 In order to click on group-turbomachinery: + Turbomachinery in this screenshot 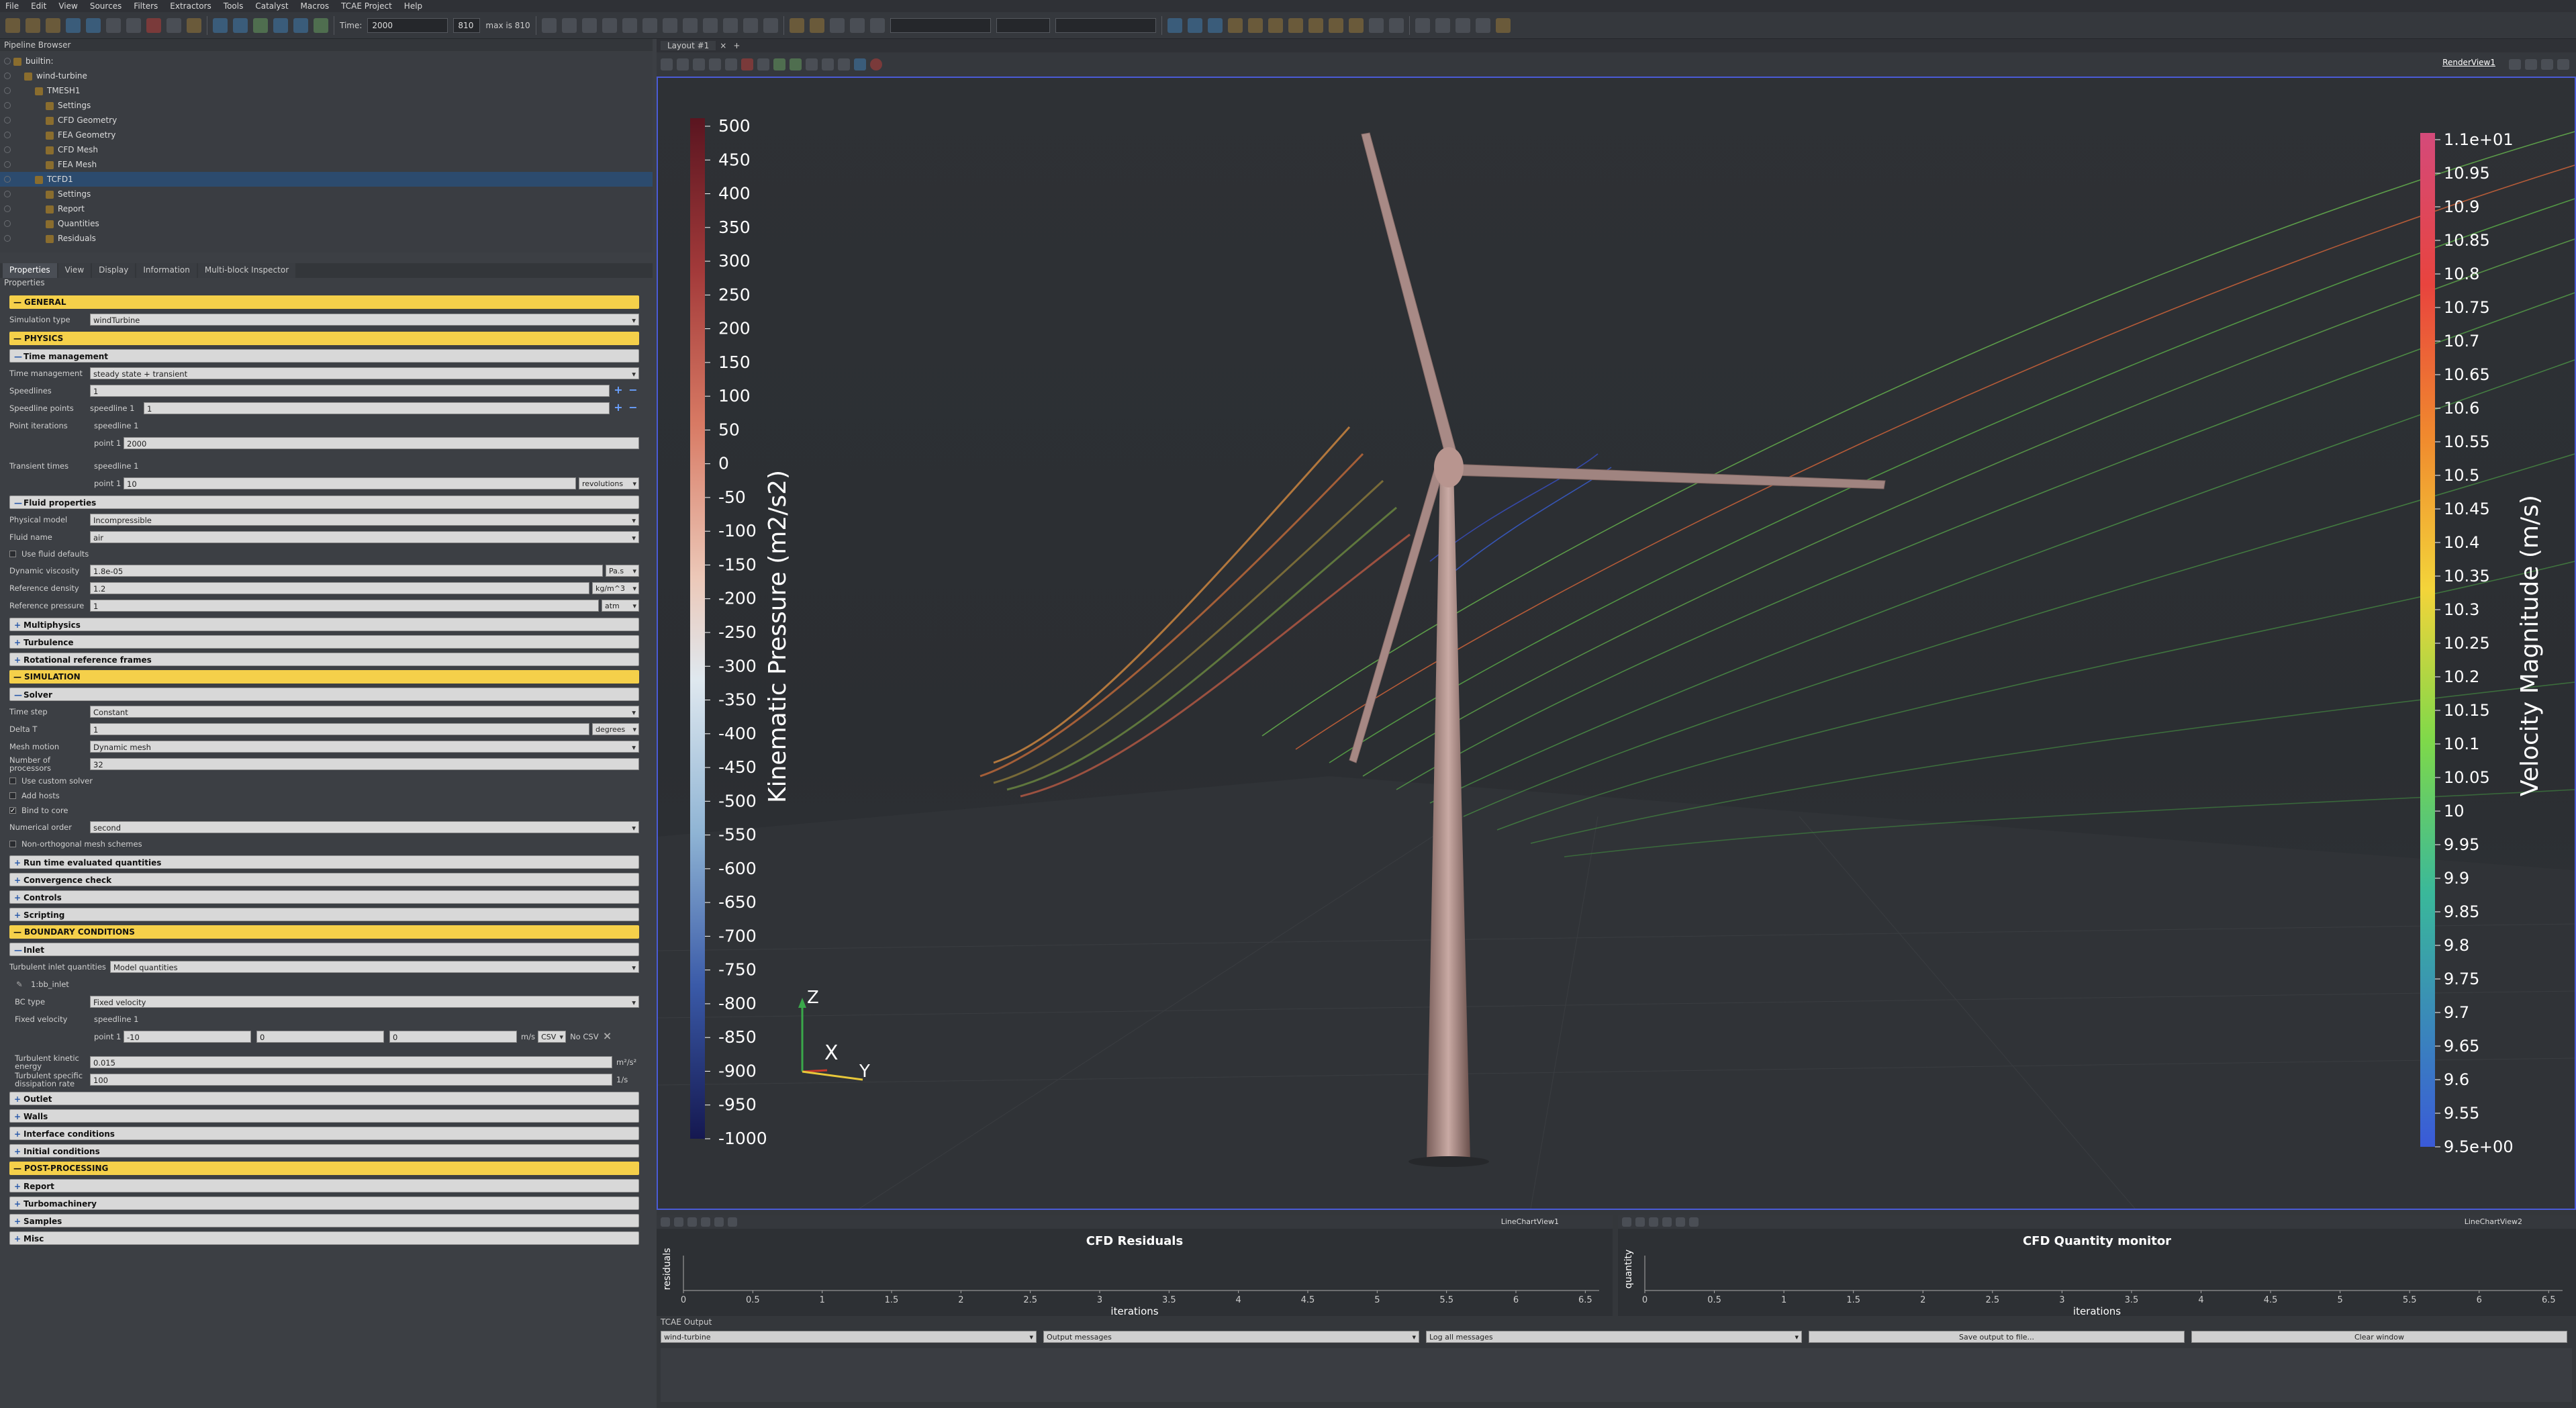, I will do `click(324, 1203)`.